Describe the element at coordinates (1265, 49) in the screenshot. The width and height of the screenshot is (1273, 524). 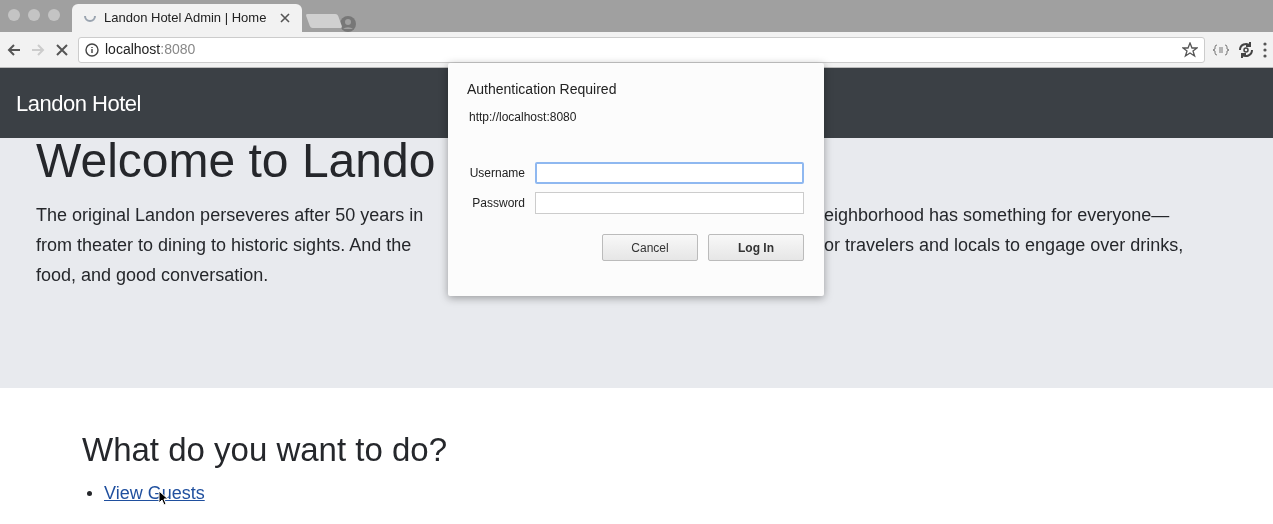
I see `menu-icon` at that location.